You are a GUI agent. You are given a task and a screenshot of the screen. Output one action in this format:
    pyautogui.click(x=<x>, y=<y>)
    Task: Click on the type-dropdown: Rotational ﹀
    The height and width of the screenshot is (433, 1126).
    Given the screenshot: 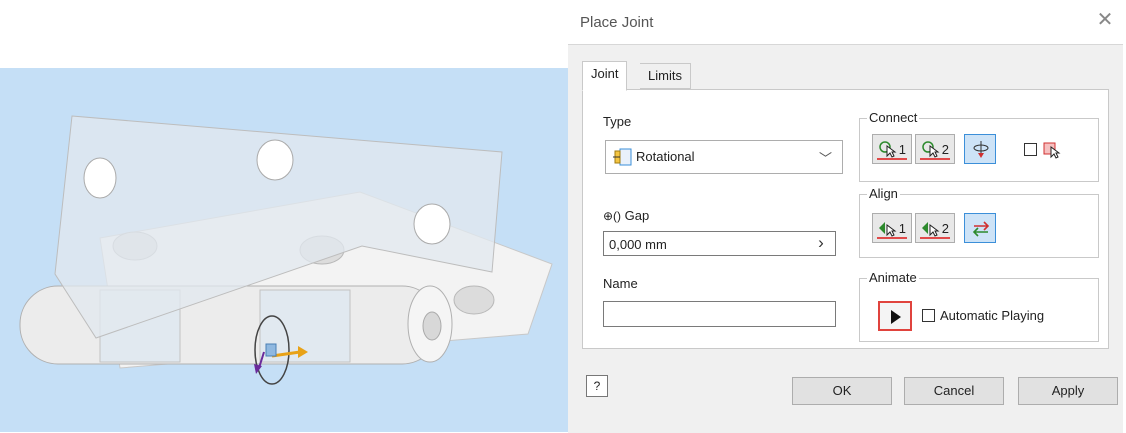 What is the action you would take?
    pyautogui.click(x=724, y=157)
    